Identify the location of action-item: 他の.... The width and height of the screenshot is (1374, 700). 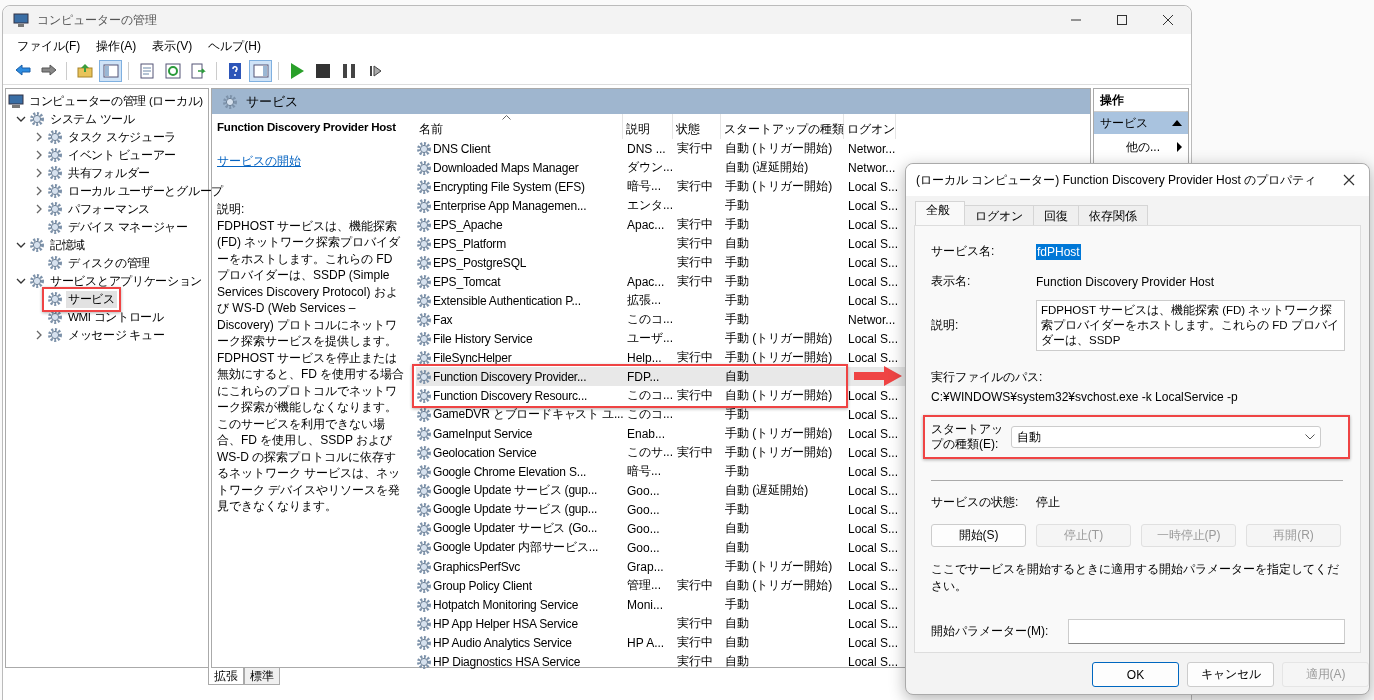
(1141, 147).